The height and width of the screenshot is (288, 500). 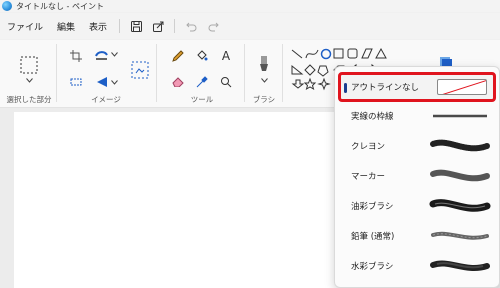 I want to click on image-resize-icon, so click(x=140, y=70).